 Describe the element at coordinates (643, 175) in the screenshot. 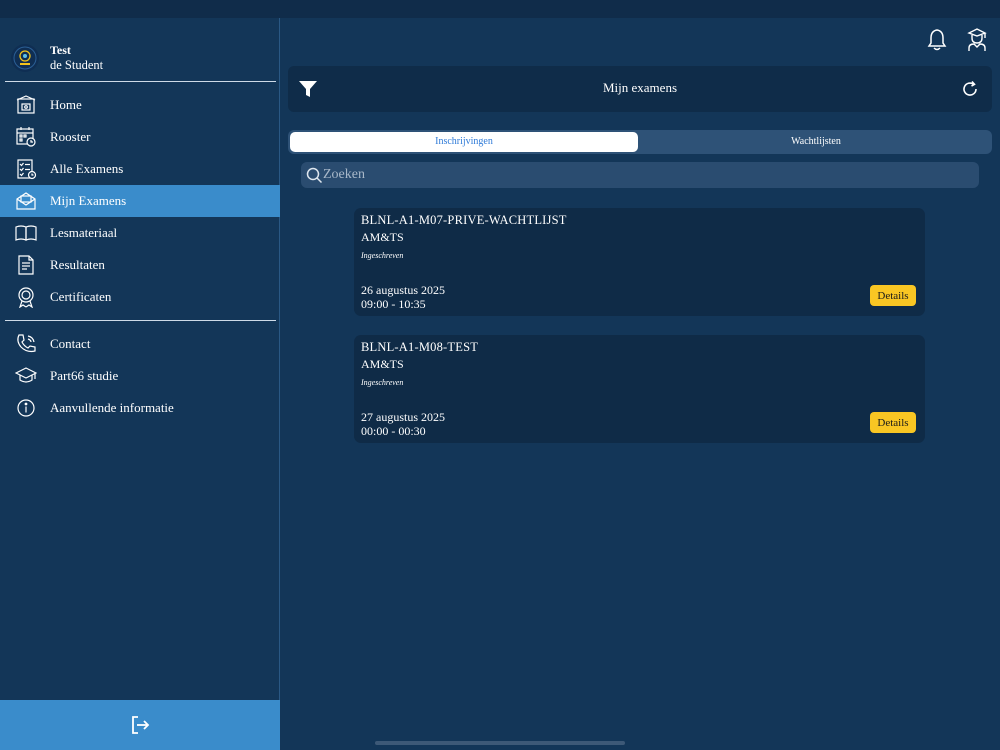

I see `search-input` at that location.